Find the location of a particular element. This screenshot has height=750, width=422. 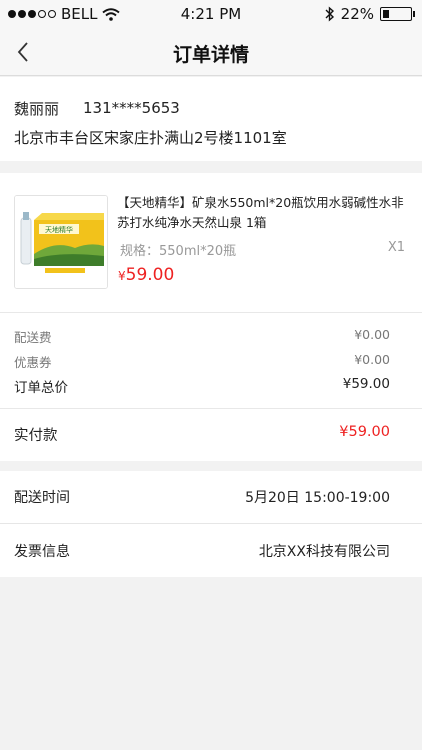

recipient-address: 北京市丰台区宋家庄扑满山2号楼1101室 is located at coordinates (150, 138).